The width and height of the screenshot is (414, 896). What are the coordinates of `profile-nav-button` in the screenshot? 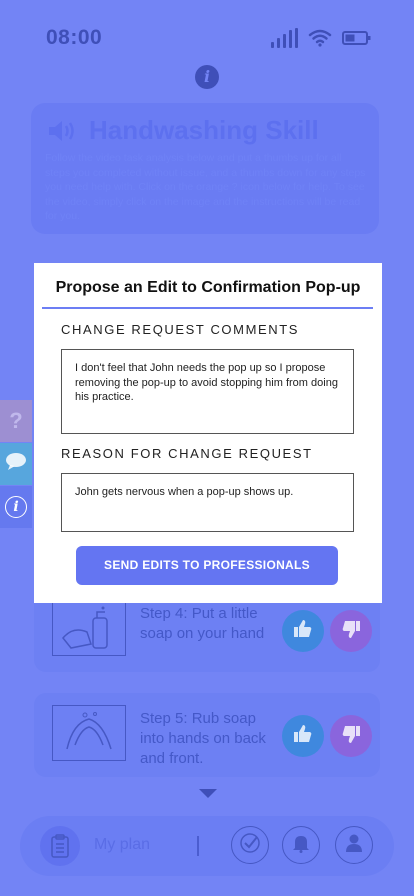 It's located at (354, 845).